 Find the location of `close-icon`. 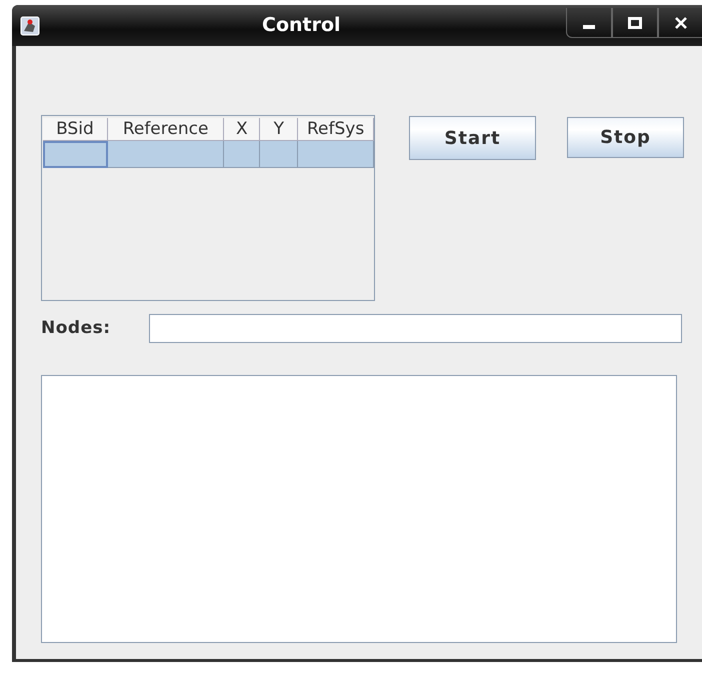

close-icon is located at coordinates (681, 23).